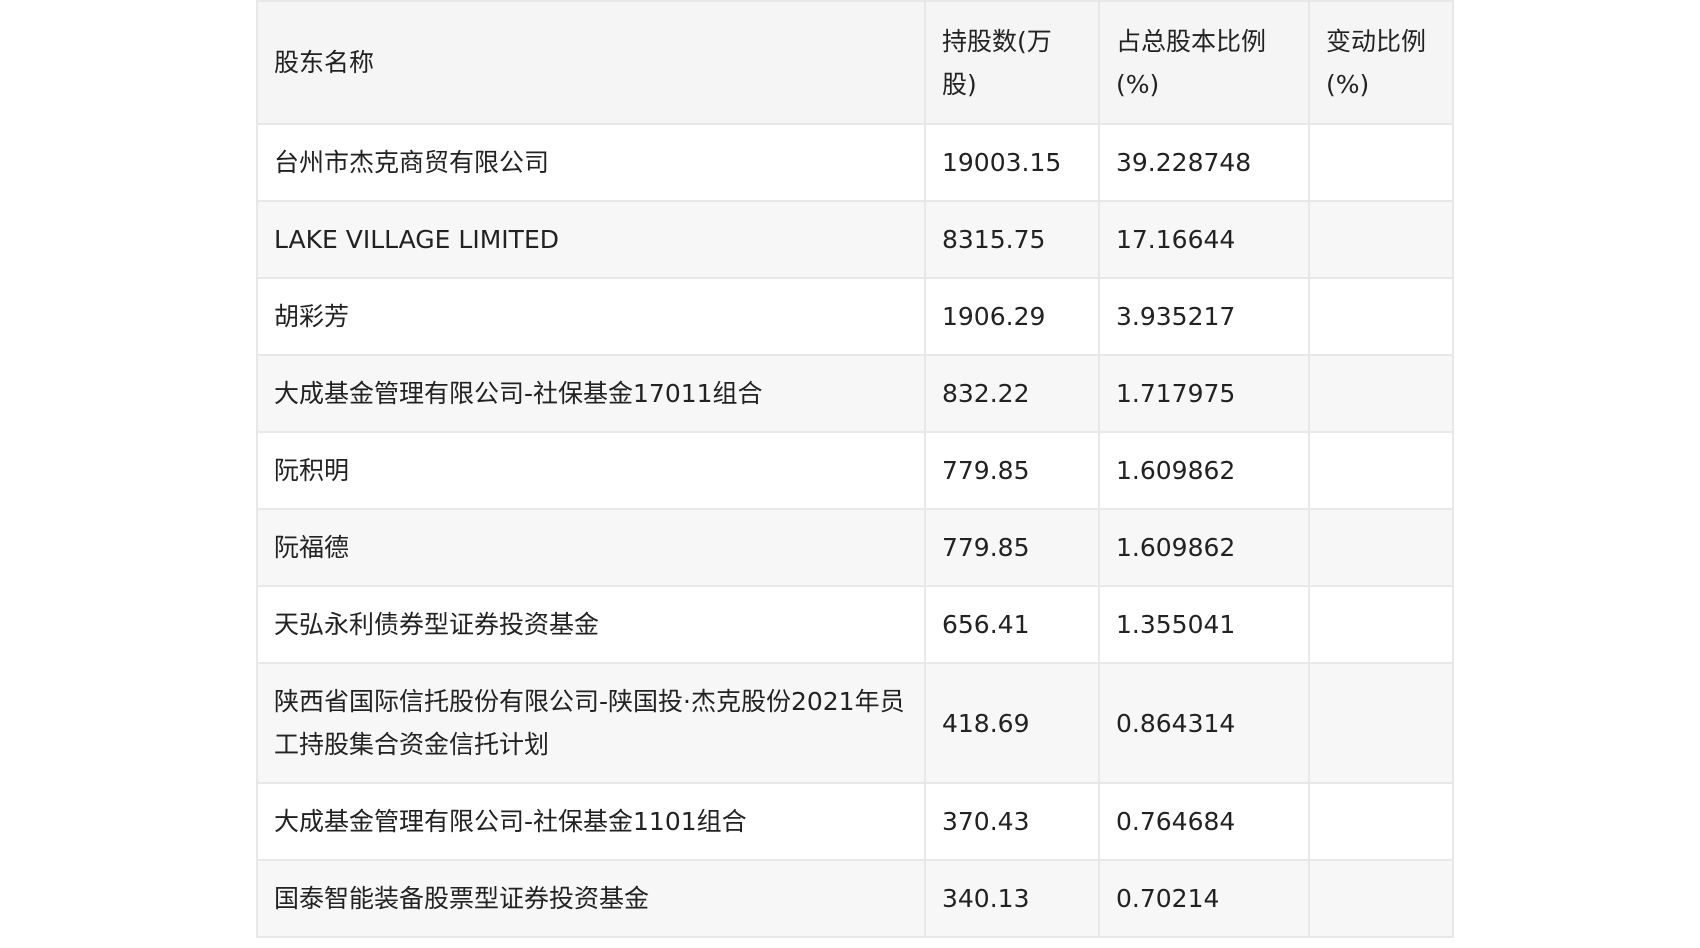 Image resolution: width=1700 pixels, height=948 pixels. I want to click on header-ratio: 占总股本比例(%), so click(1204, 62).